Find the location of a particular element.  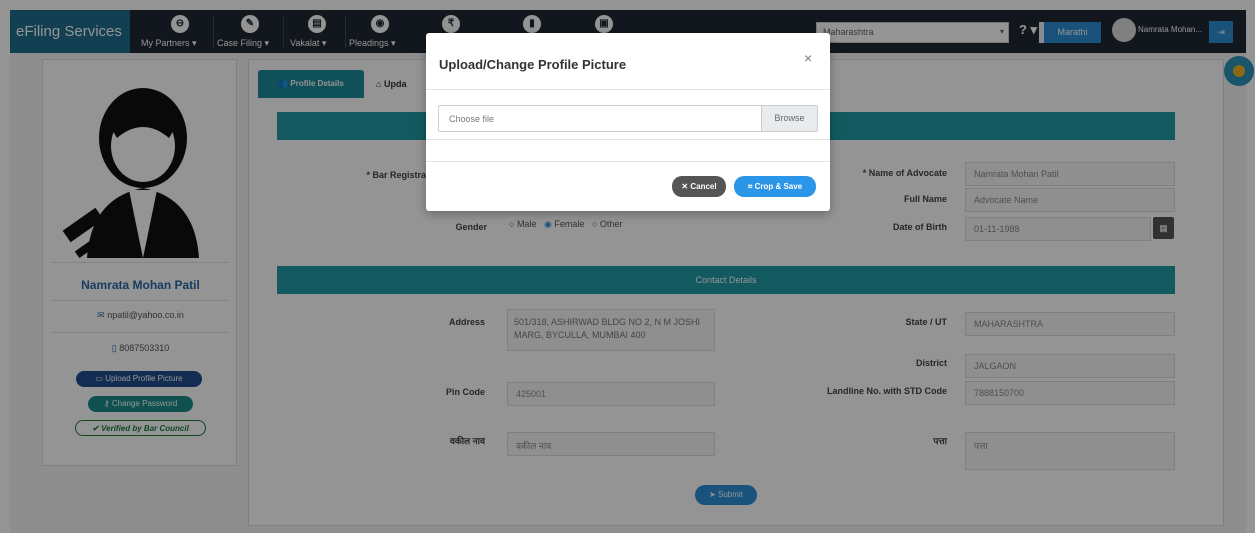

close-icon: × is located at coordinates (808, 58).